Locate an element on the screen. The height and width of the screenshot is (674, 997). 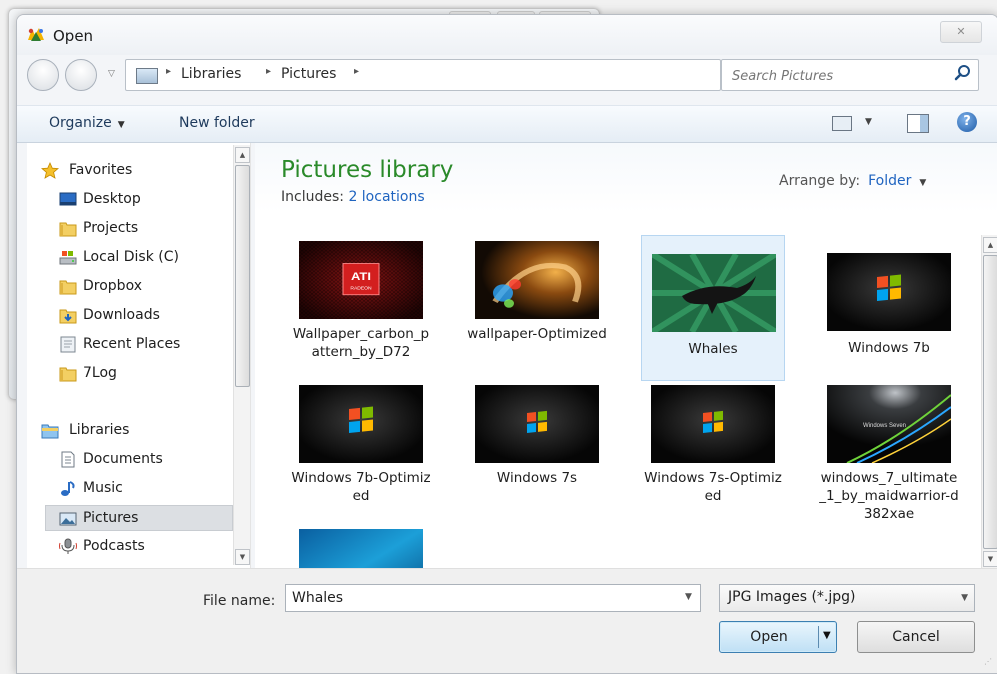
organize-label: Organize is located at coordinates (80, 123).